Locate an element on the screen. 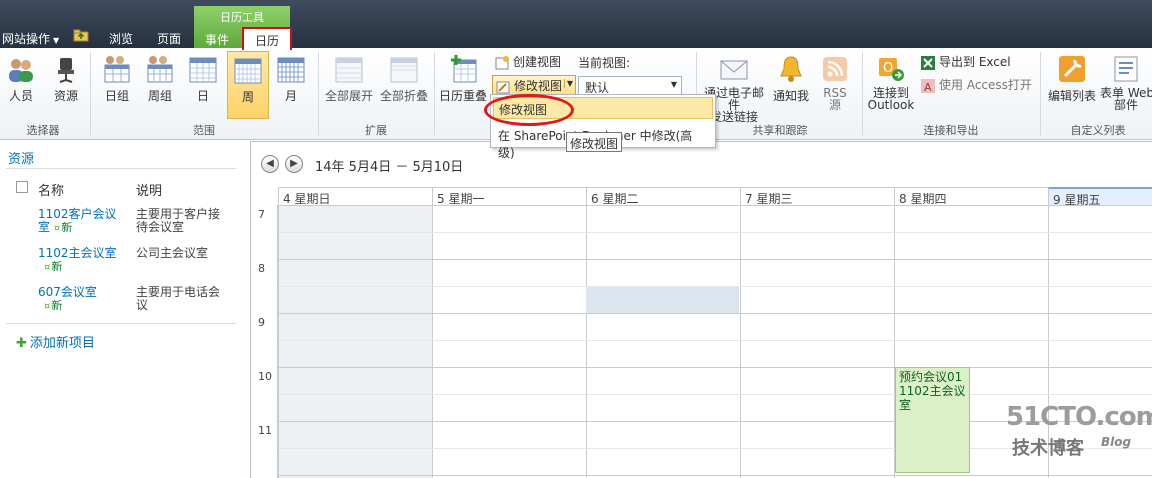 The height and width of the screenshot is (478, 1152). month-view-button: 月 is located at coordinates (291, 79).